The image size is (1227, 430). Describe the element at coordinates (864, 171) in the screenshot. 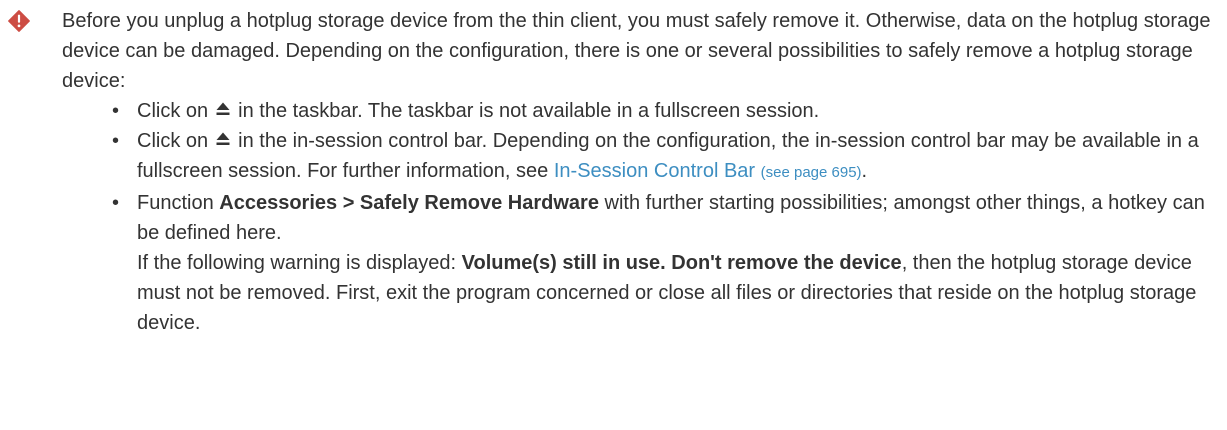

I see `item-text-end: .` at that location.